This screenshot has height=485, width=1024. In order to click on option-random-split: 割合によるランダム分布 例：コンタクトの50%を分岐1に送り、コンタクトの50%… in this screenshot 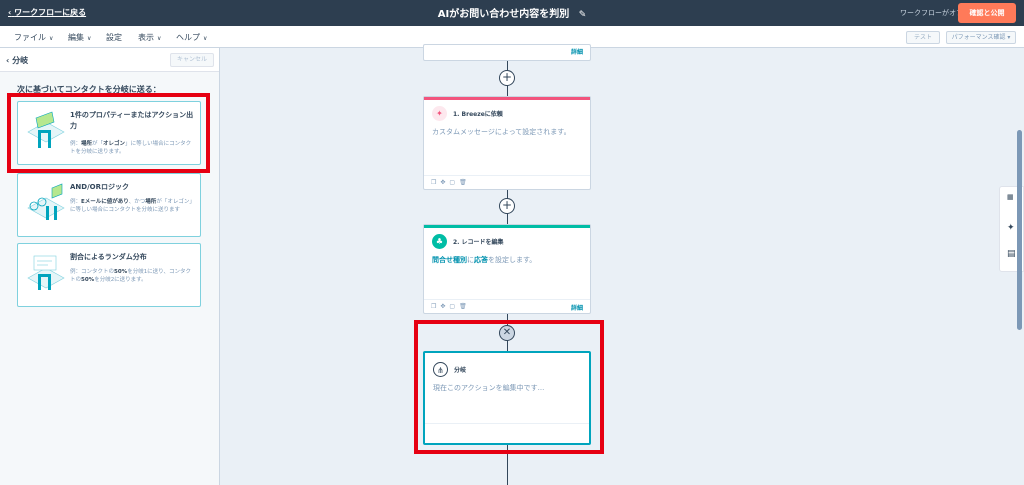, I will do `click(109, 275)`.